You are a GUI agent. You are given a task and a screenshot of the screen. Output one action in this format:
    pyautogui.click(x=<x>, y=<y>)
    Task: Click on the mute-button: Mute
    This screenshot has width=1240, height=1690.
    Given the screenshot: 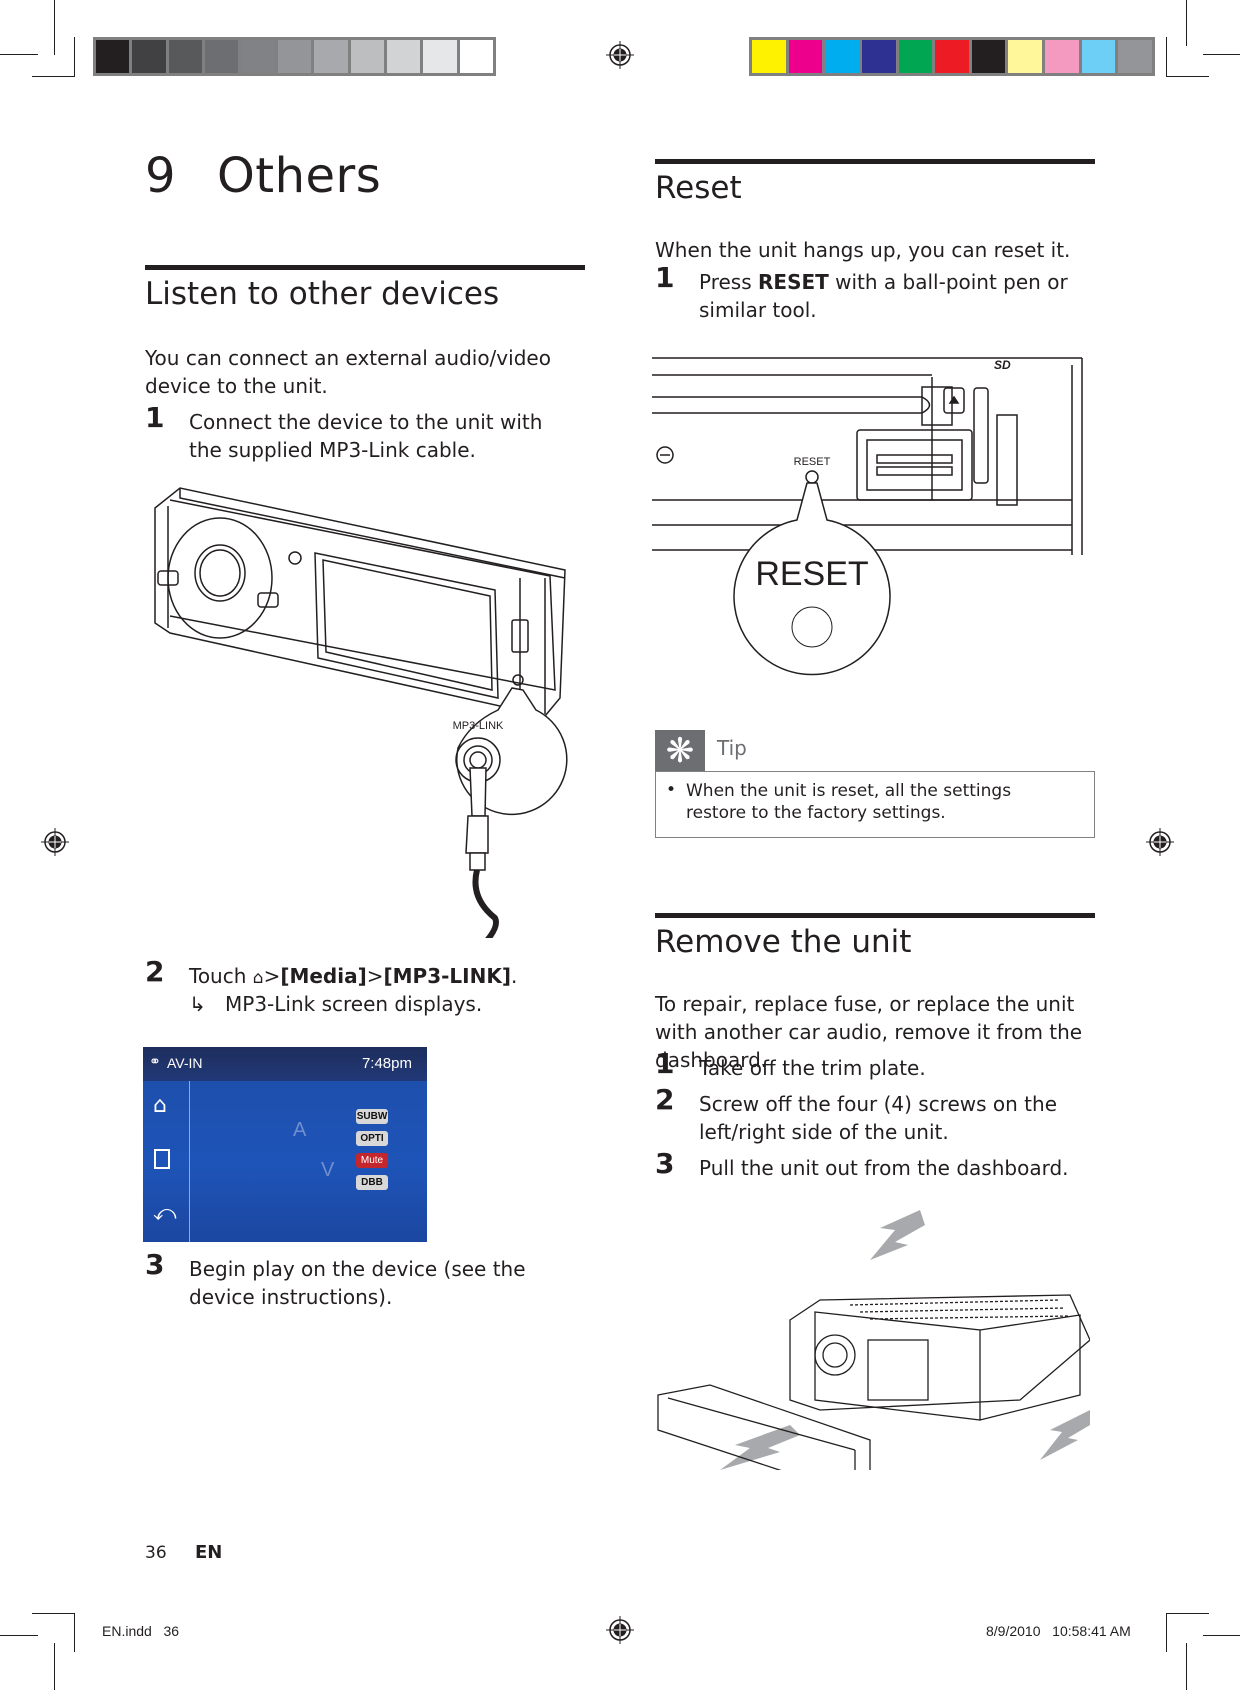 What is the action you would take?
    pyautogui.click(x=372, y=1160)
    